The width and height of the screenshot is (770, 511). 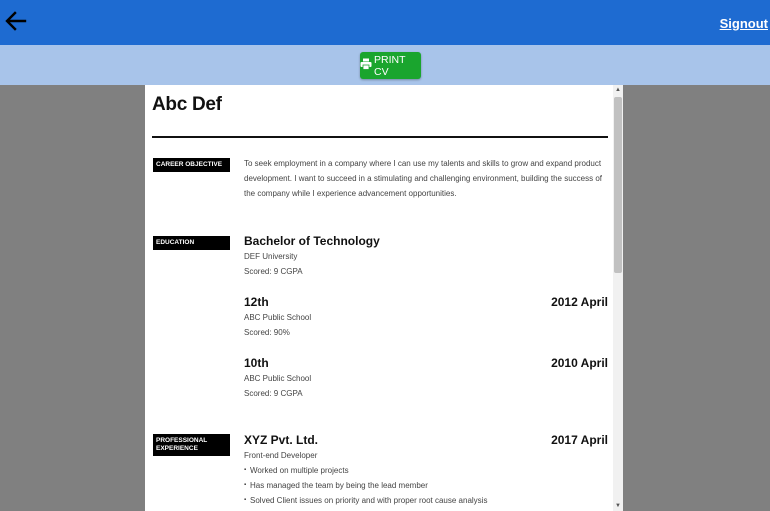 I want to click on education-score: Scored: 90%, so click(x=267, y=332).